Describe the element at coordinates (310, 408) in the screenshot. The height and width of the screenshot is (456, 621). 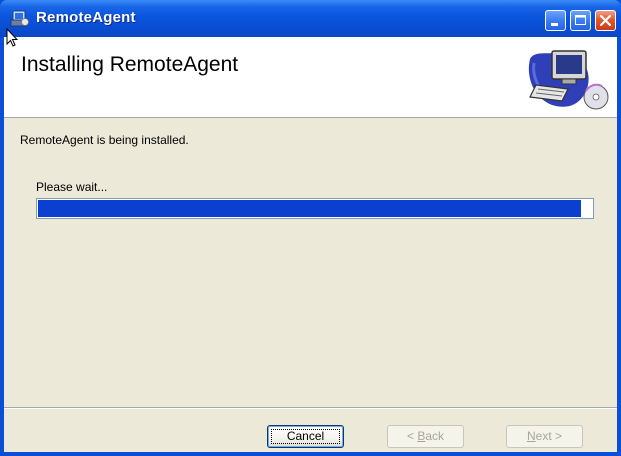
I see `button-separator` at that location.